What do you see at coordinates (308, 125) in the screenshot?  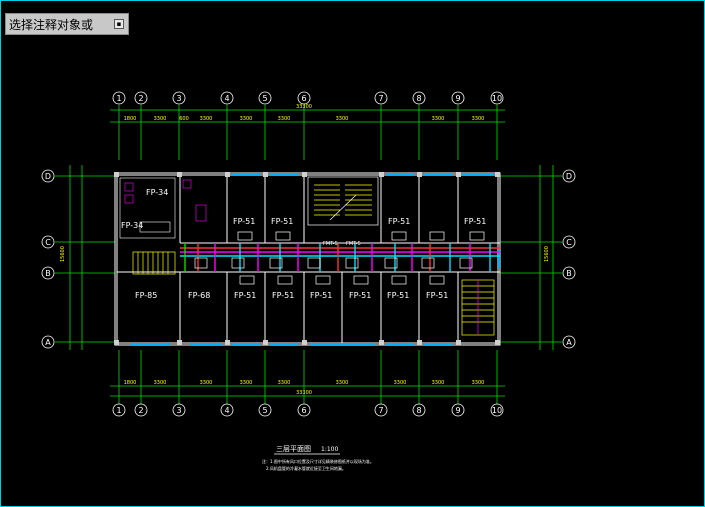 I see `axis-grid-top: 1 2 3 4 5 6 7 8 9 10` at bounding box center [308, 125].